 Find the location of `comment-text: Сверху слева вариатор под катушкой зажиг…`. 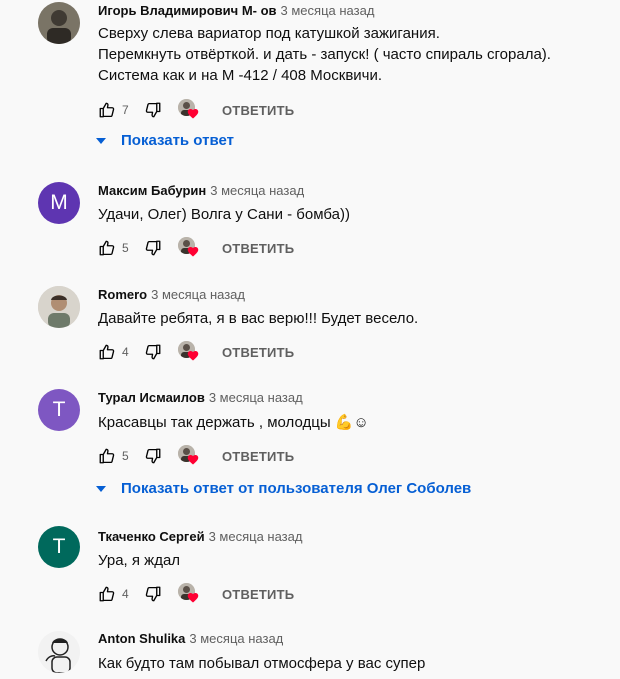

comment-text: Сверху слева вариатор под катушкой зажиг… is located at coordinates (324, 54).